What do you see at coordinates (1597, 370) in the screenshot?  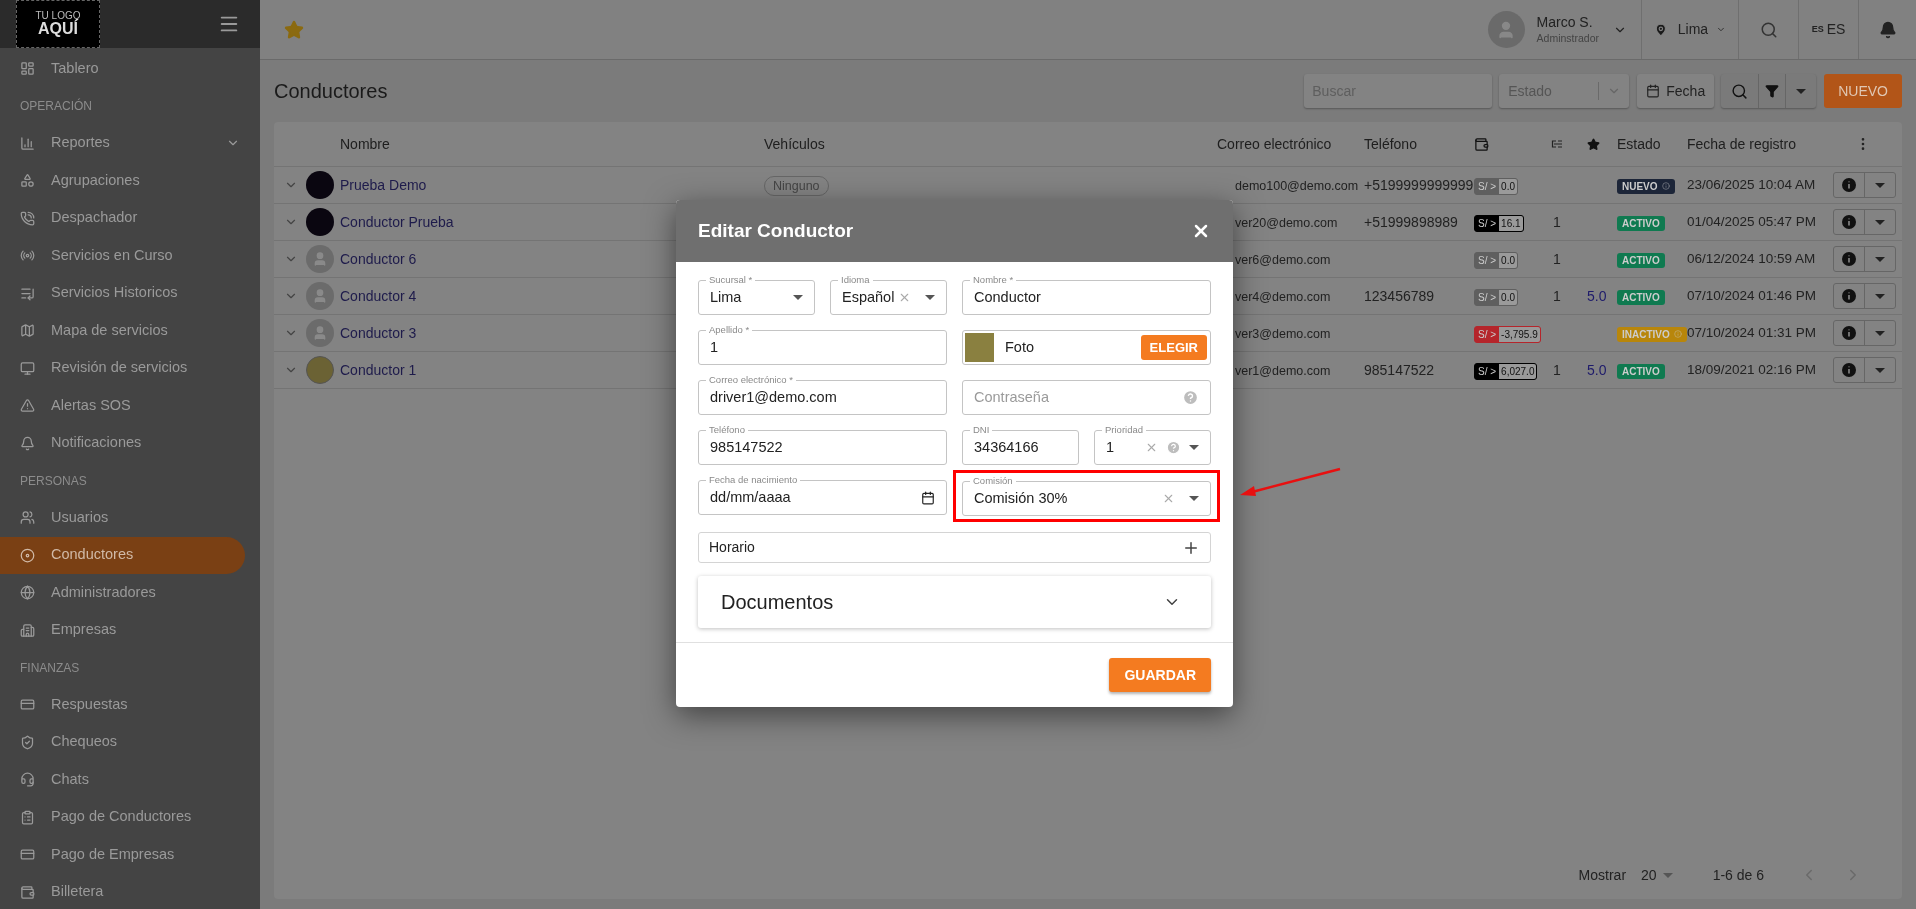 I see `rating-value: 5.0` at bounding box center [1597, 370].